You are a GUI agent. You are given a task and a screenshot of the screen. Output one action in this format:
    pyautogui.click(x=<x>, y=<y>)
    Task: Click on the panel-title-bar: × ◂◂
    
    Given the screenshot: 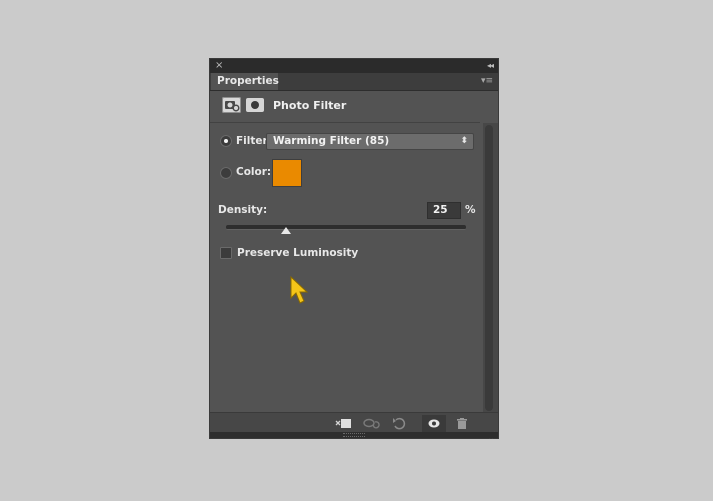 What is the action you would take?
    pyautogui.click(x=354, y=66)
    